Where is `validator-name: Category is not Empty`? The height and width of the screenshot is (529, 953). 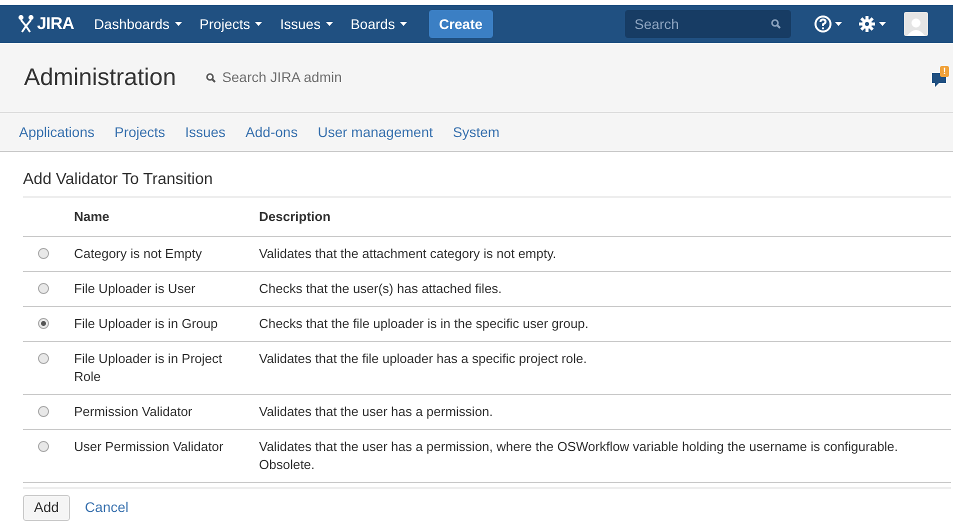
validator-name: Category is not Empty is located at coordinates (138, 253).